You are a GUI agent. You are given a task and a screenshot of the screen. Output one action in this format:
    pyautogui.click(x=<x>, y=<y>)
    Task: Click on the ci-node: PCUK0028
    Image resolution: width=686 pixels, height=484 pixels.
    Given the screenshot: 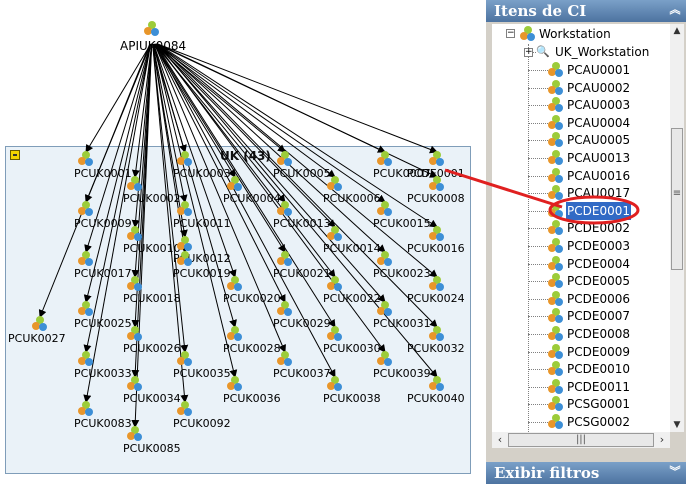 What is the action you would take?
    pyautogui.click(x=252, y=340)
    